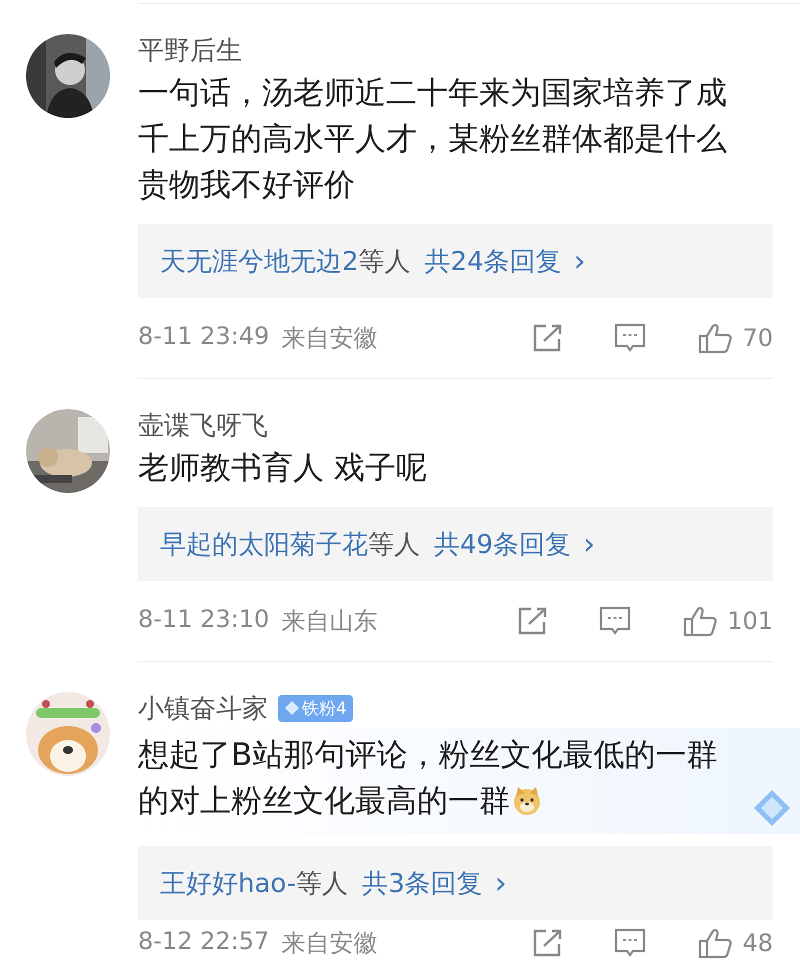 The width and height of the screenshot is (800, 973). I want to click on comment-time: 8-11 23:10, so click(204, 620).